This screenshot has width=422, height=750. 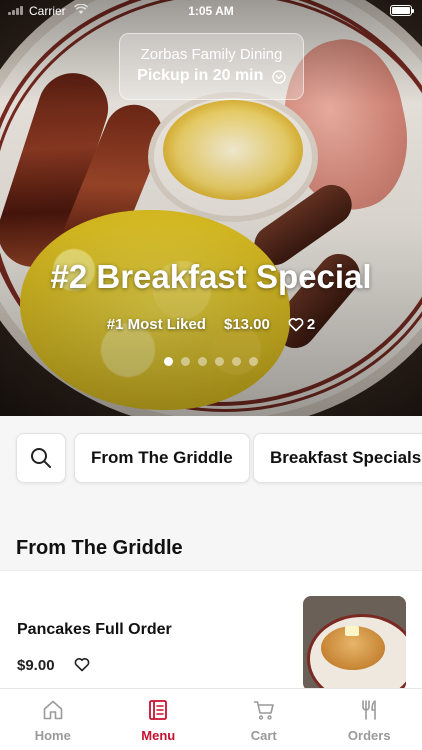 What do you see at coordinates (158, 710) in the screenshot?
I see `menu-icon` at bounding box center [158, 710].